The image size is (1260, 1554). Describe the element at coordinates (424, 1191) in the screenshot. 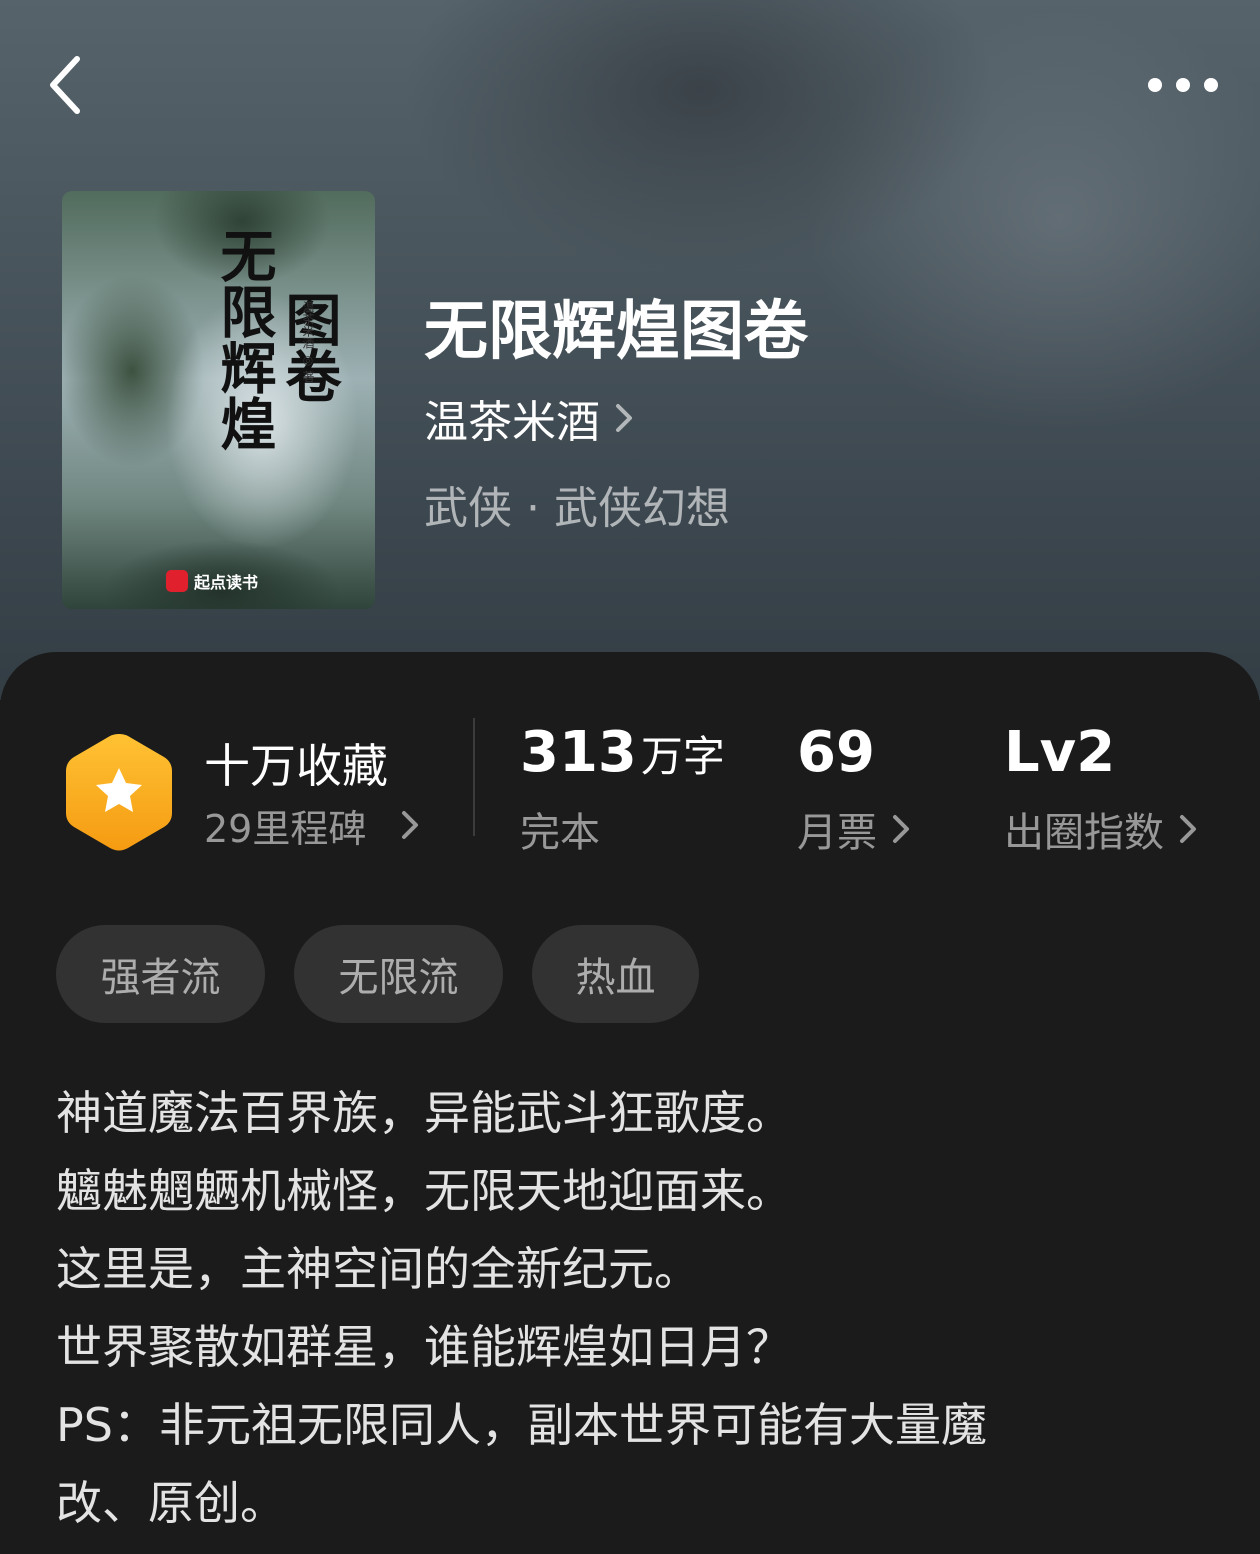

I see `description-line: 魑魅魍魉机械怪，无限天地迎面来。` at that location.